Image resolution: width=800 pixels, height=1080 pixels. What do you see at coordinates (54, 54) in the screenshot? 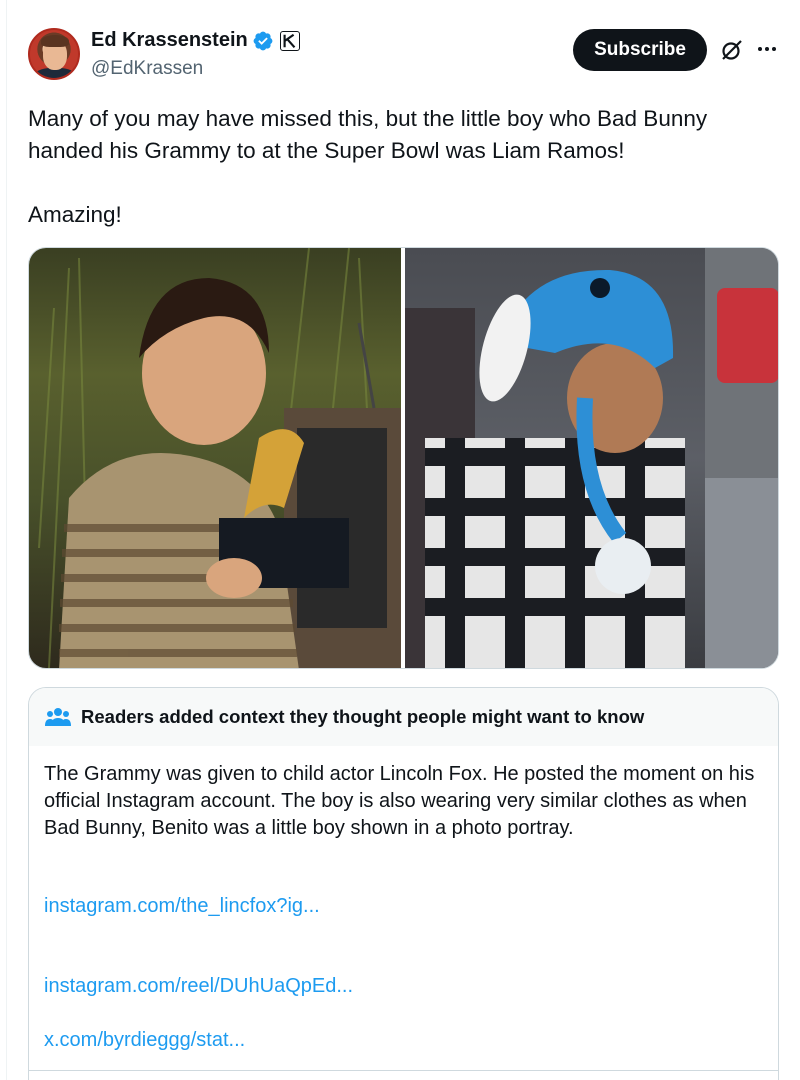
I see `avatar` at bounding box center [54, 54].